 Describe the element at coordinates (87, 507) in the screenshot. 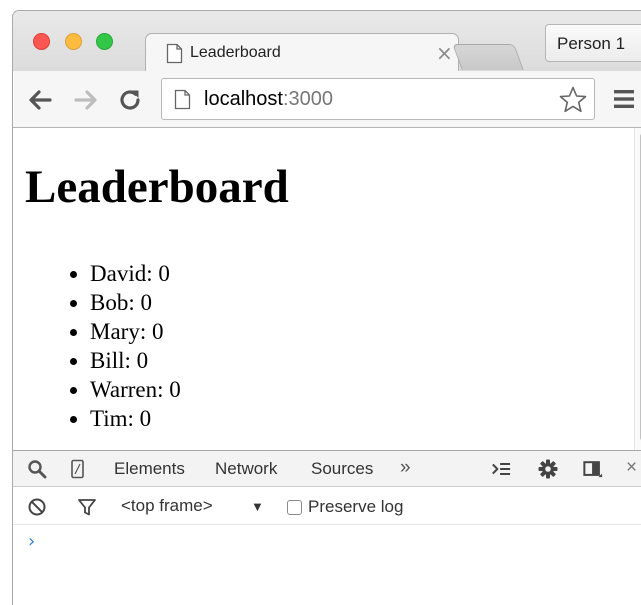

I see `filter-icon` at that location.